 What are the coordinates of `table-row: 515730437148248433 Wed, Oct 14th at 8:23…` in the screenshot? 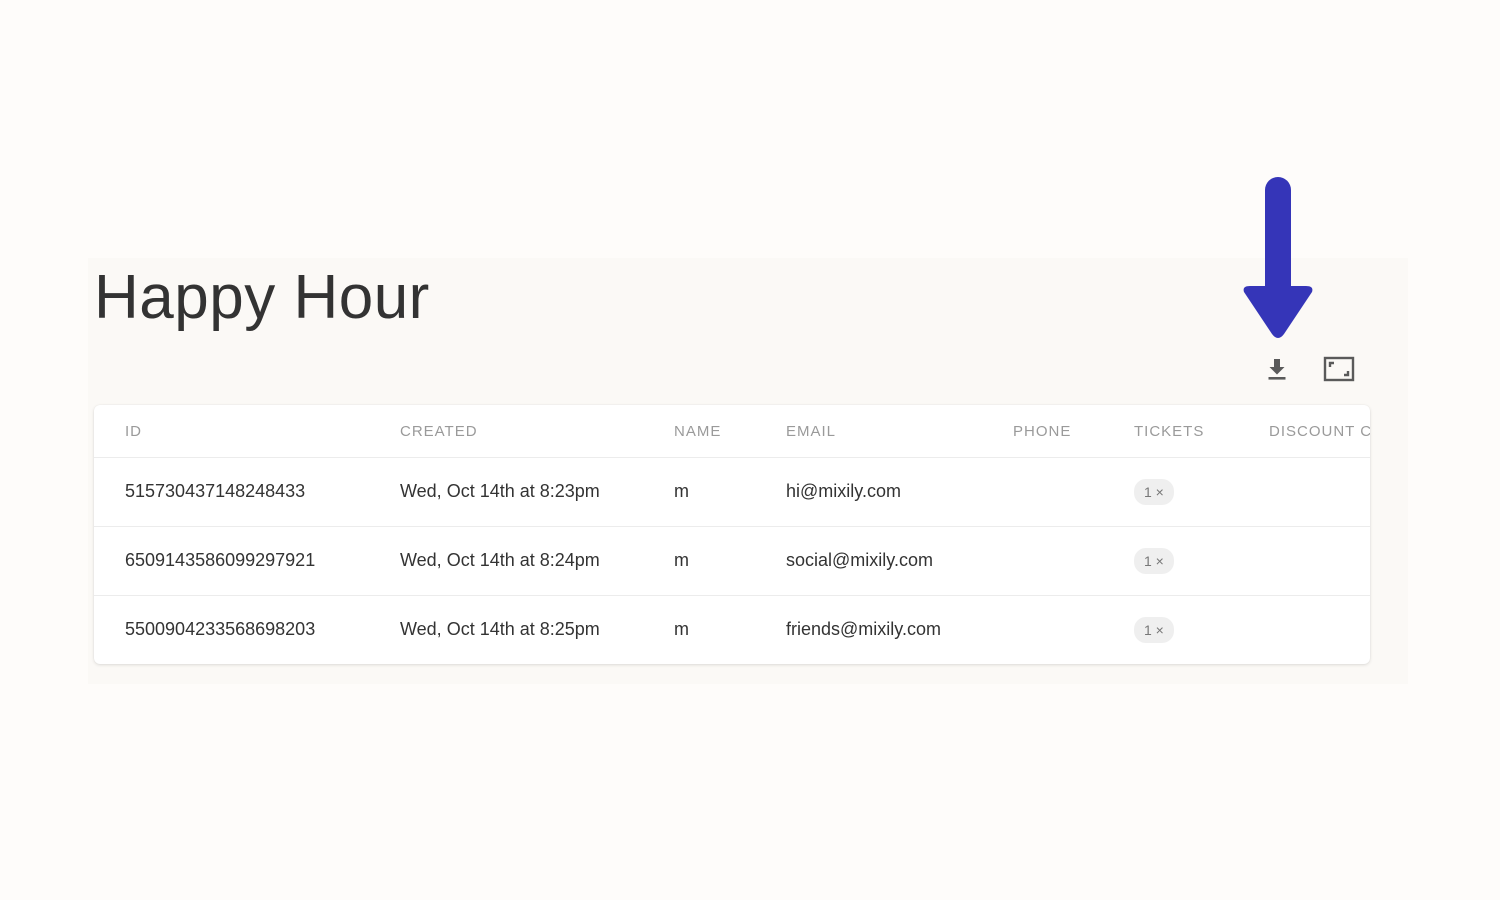 It's located at (732, 492).